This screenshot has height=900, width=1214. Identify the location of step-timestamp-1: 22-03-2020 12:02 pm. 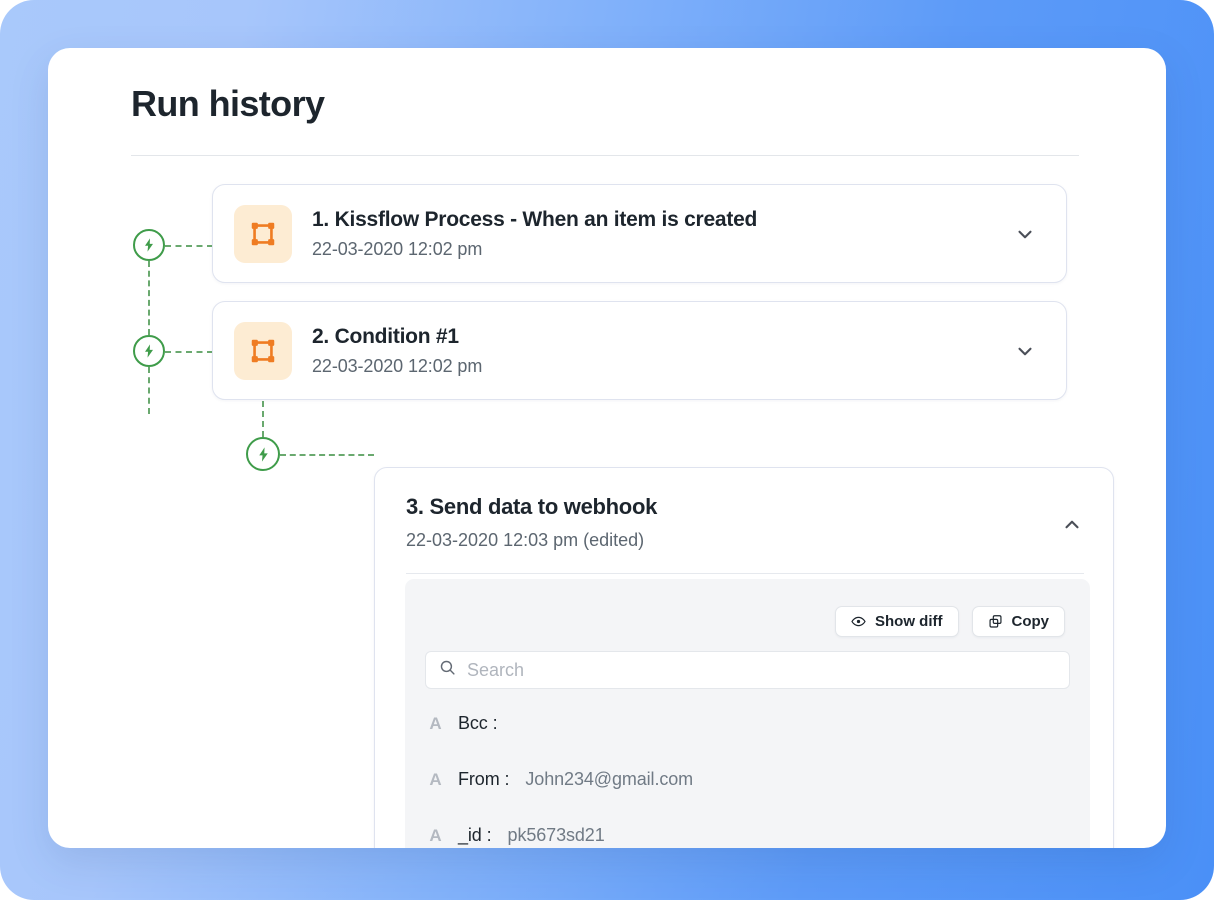
(397, 249).